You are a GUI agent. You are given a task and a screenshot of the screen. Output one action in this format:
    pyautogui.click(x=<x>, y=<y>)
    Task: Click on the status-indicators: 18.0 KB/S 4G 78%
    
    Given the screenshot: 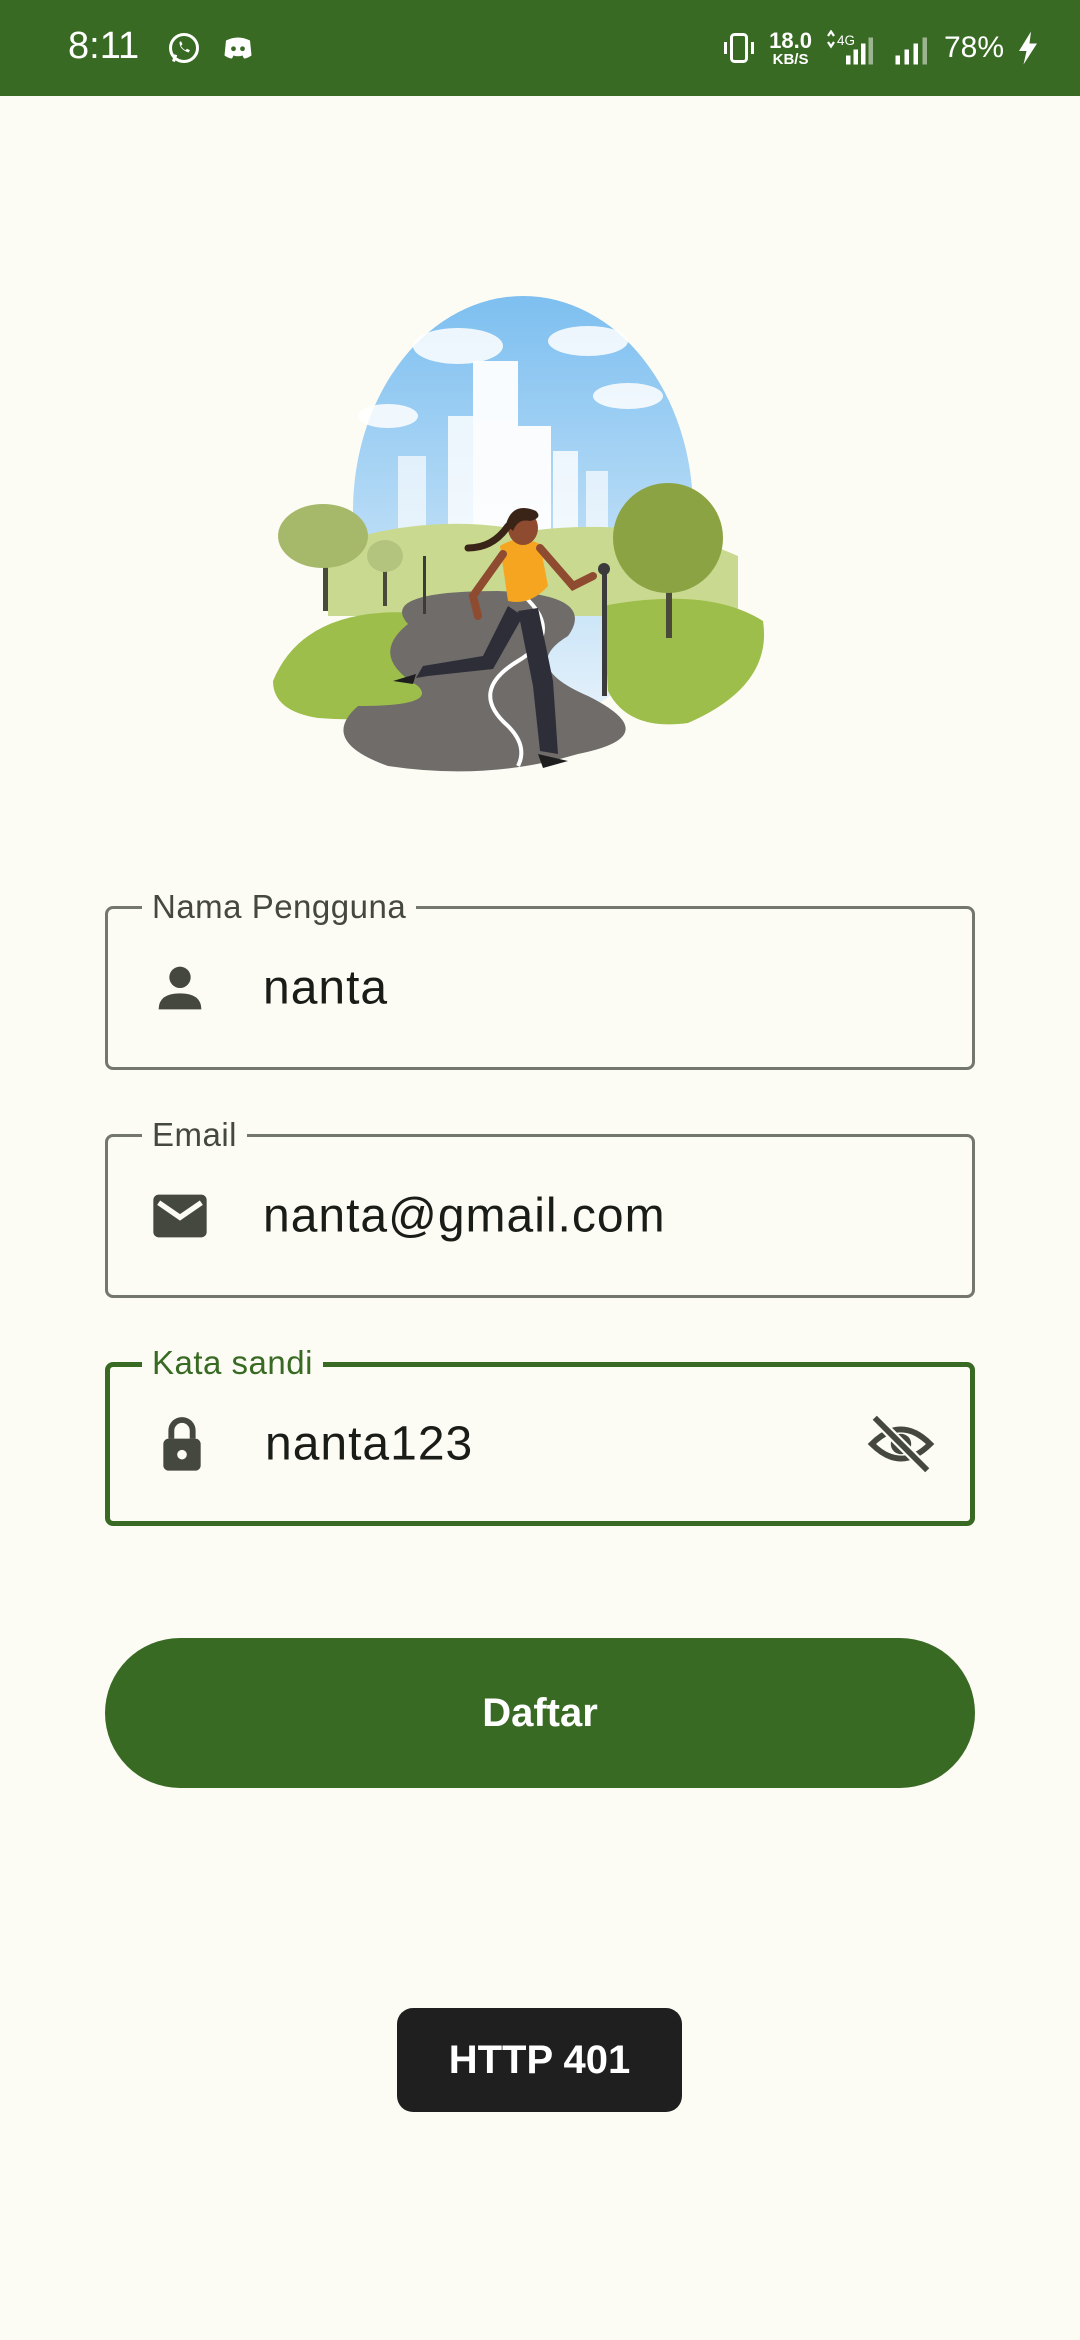 What is the action you would take?
    pyautogui.click(x=880, y=48)
    